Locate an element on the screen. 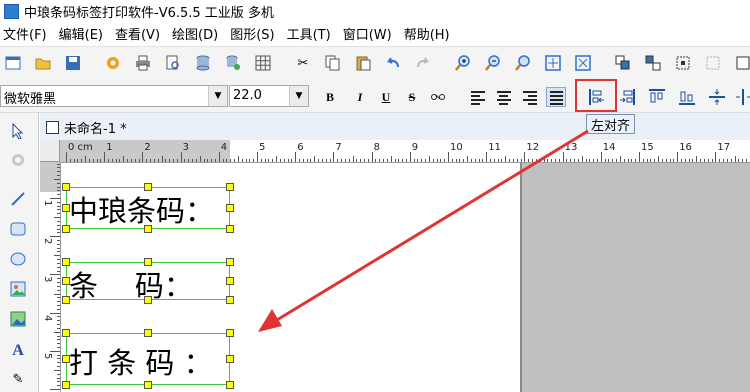 The image size is (750, 392). database-settings-icon is located at coordinates (233, 63).